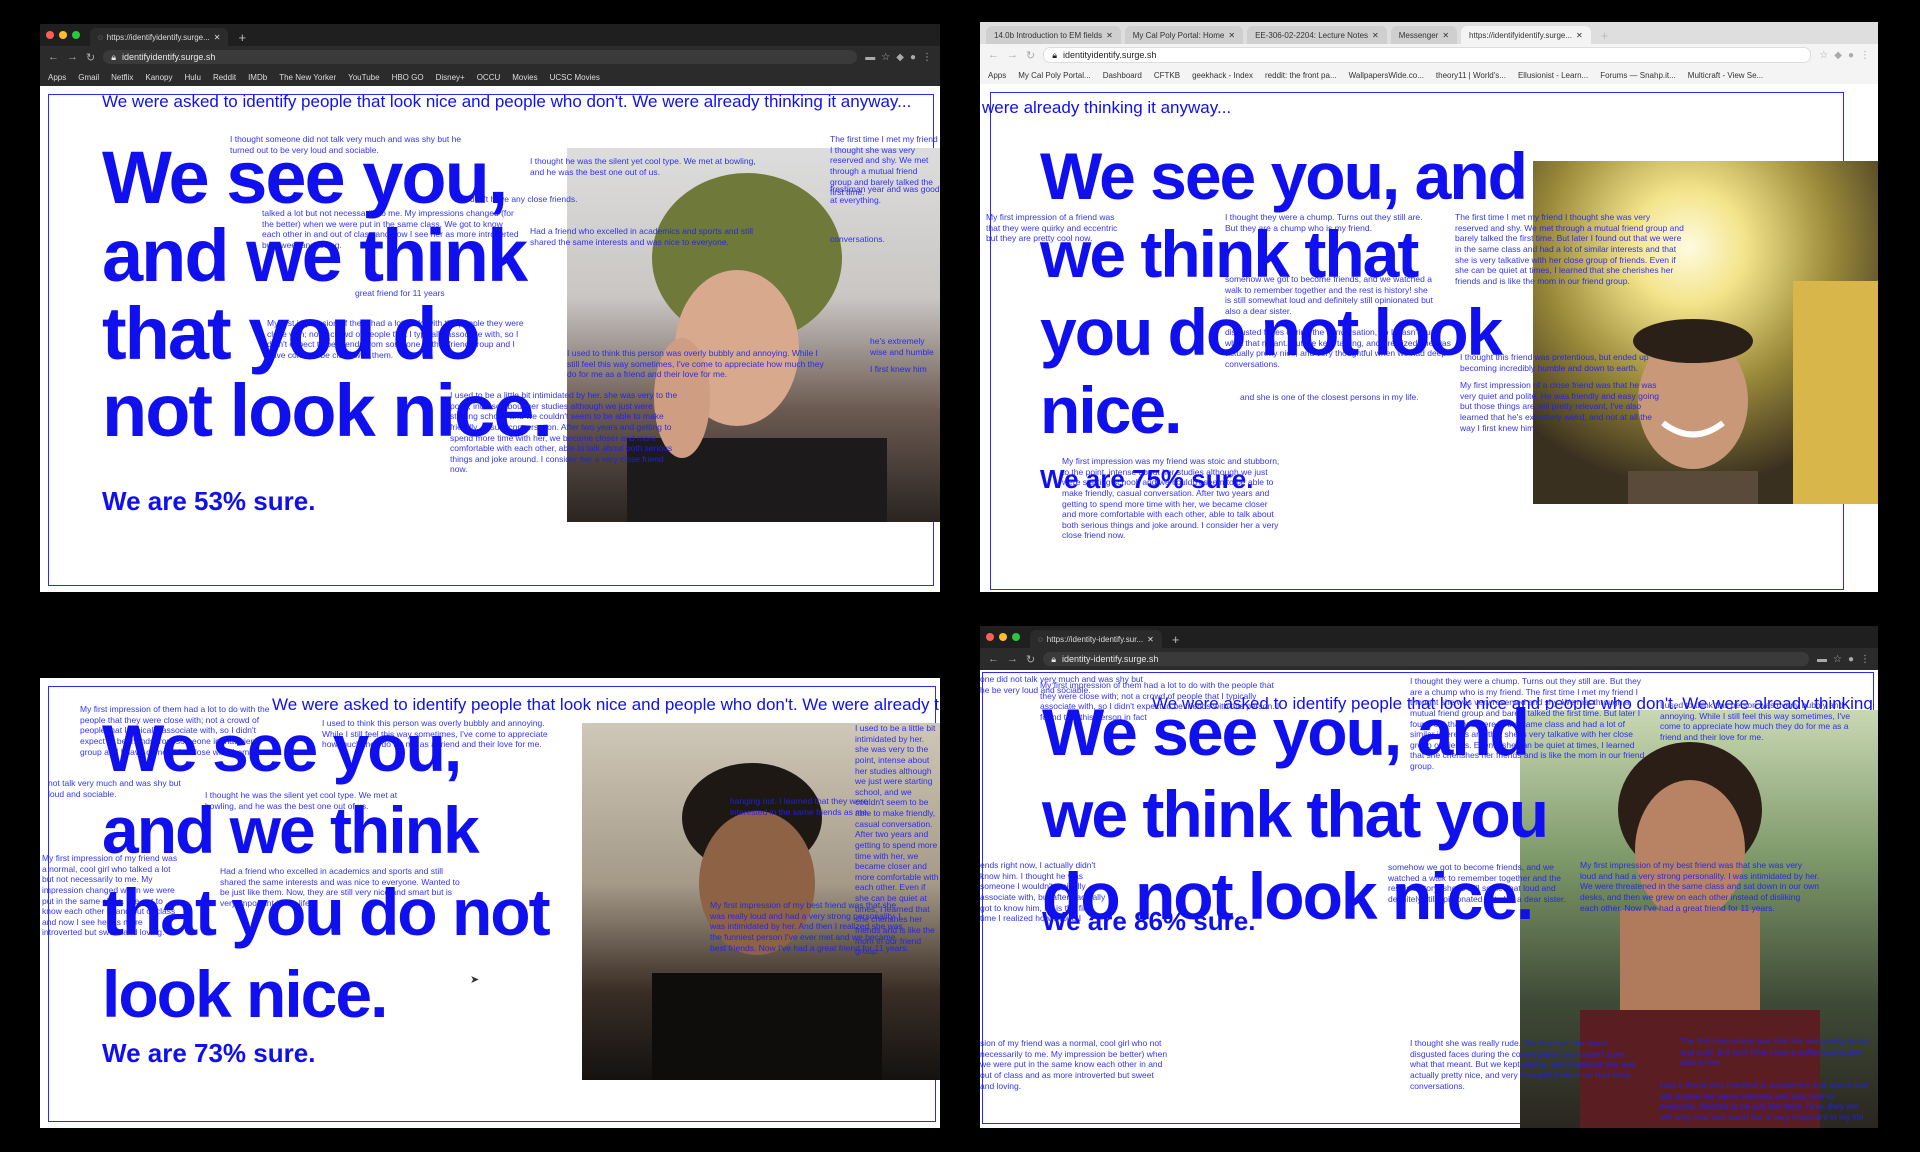 The height and width of the screenshot is (1152, 1920). I want to click on browser-tab: https://identifyidentify.surge... ✕, so click(1526, 35).